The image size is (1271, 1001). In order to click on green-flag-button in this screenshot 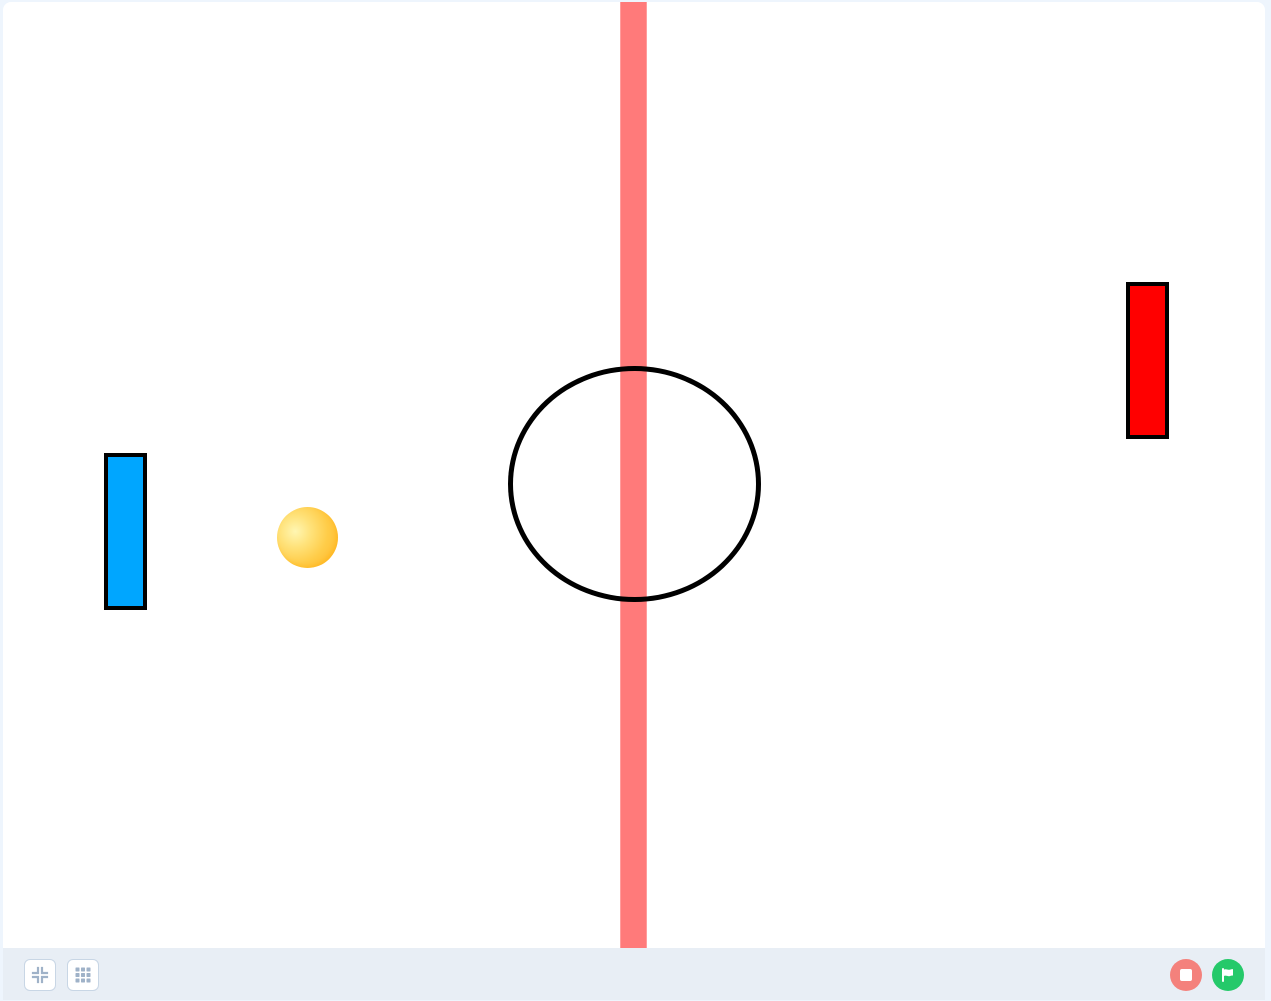, I will do `click(1228, 975)`.